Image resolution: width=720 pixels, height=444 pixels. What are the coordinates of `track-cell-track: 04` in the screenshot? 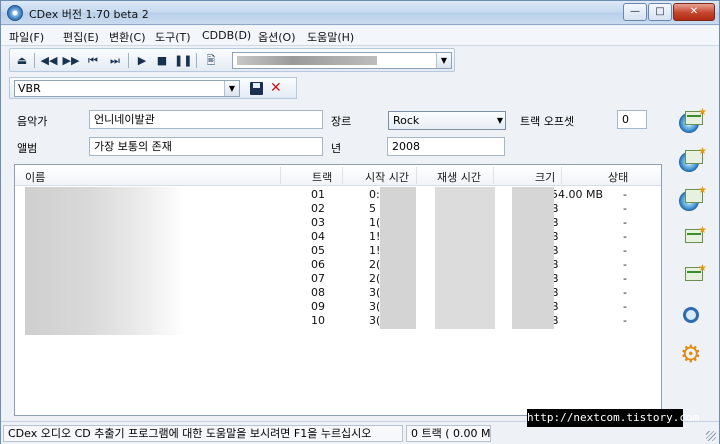 It's located at (318, 236).